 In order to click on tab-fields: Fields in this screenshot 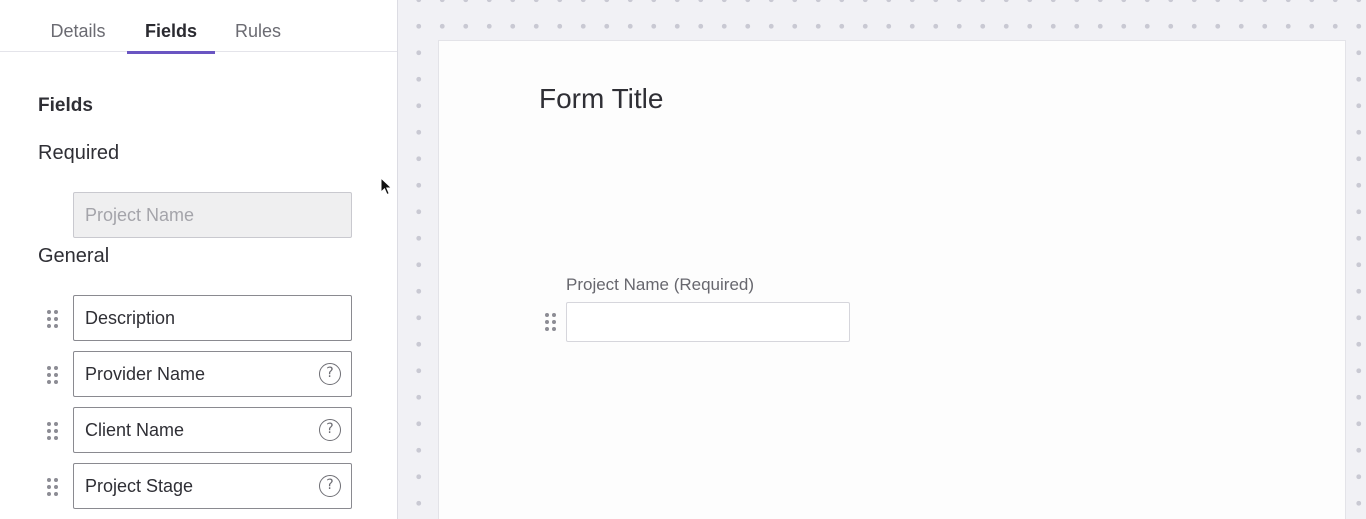, I will do `click(171, 27)`.